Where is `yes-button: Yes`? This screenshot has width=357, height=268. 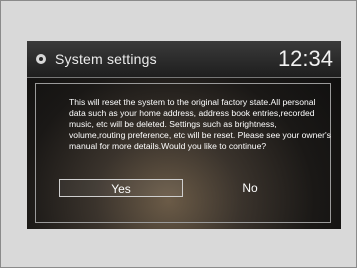
yes-button: Yes is located at coordinates (121, 188).